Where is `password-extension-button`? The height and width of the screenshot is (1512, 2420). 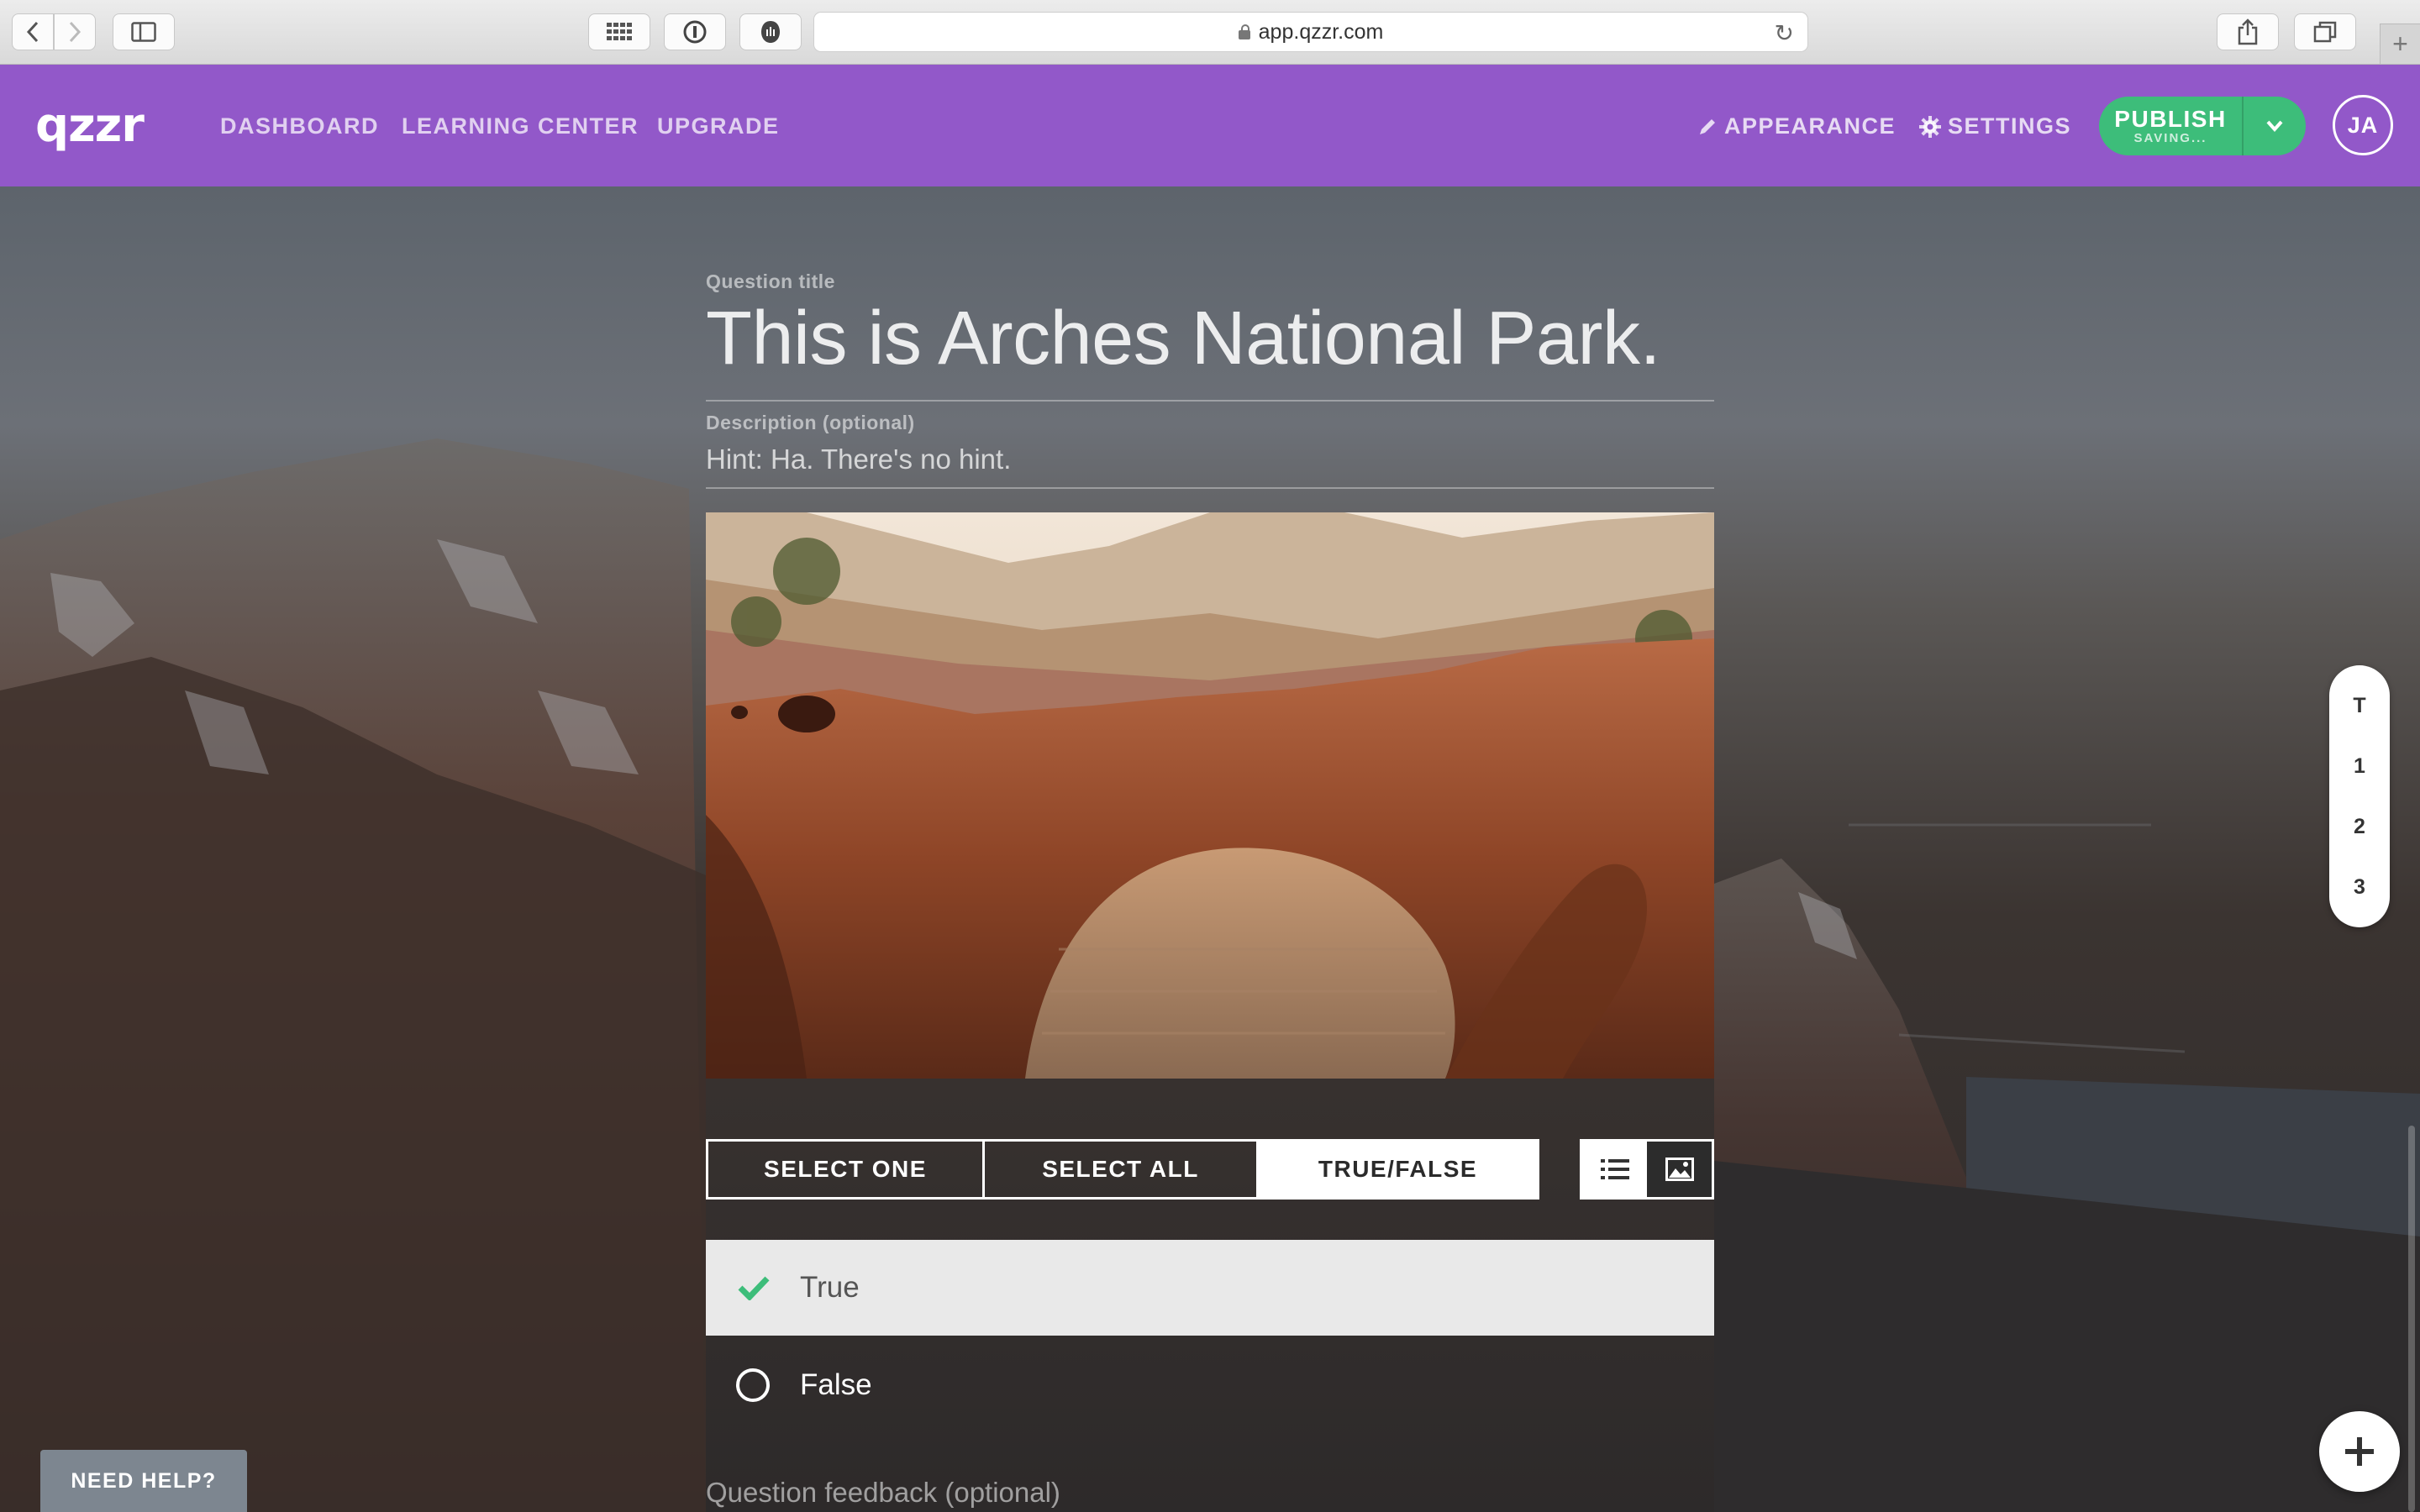
password-extension-button is located at coordinates (695, 31).